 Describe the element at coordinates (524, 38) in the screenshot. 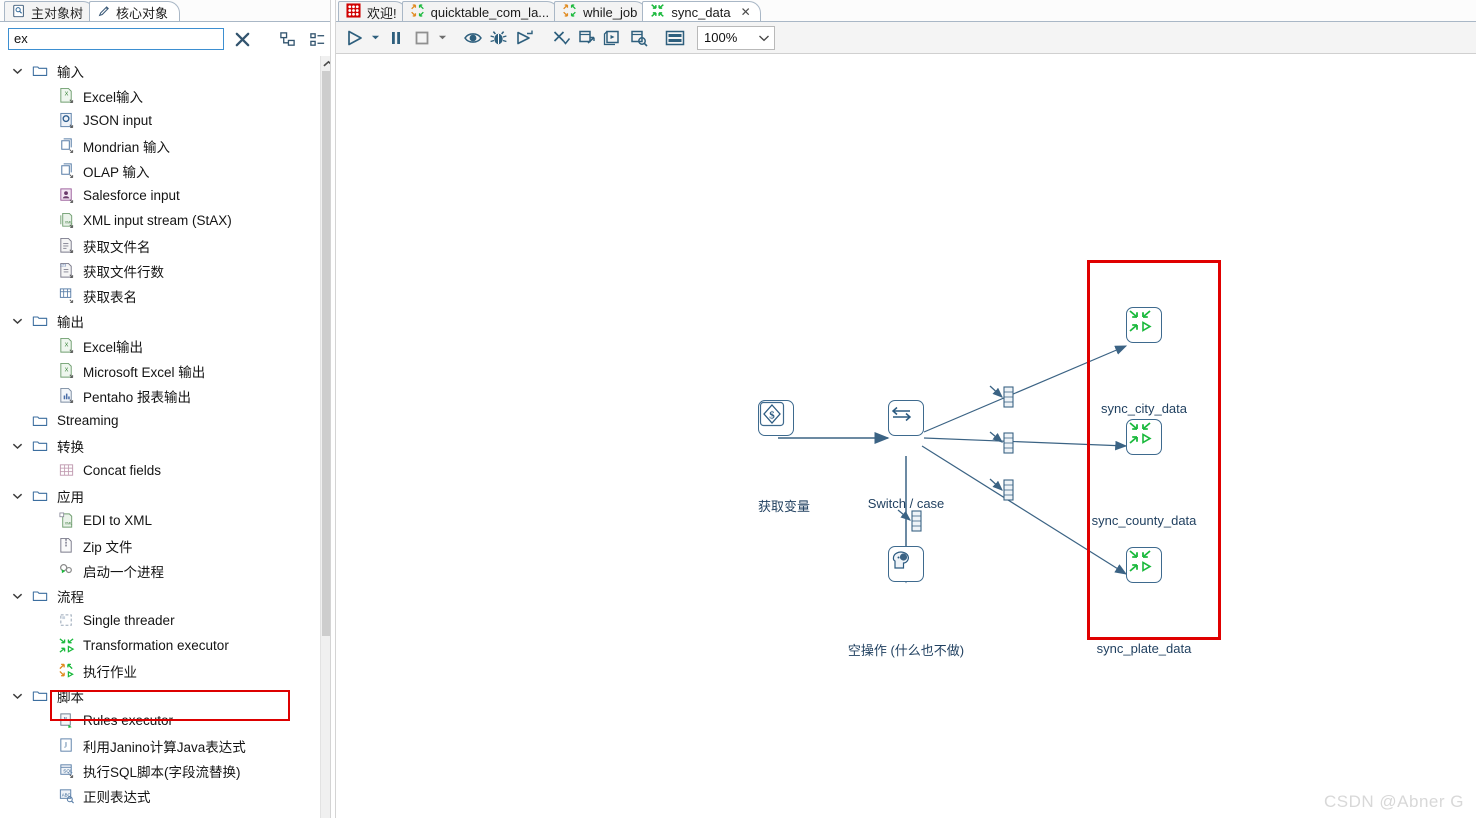

I see `replay-button` at that location.